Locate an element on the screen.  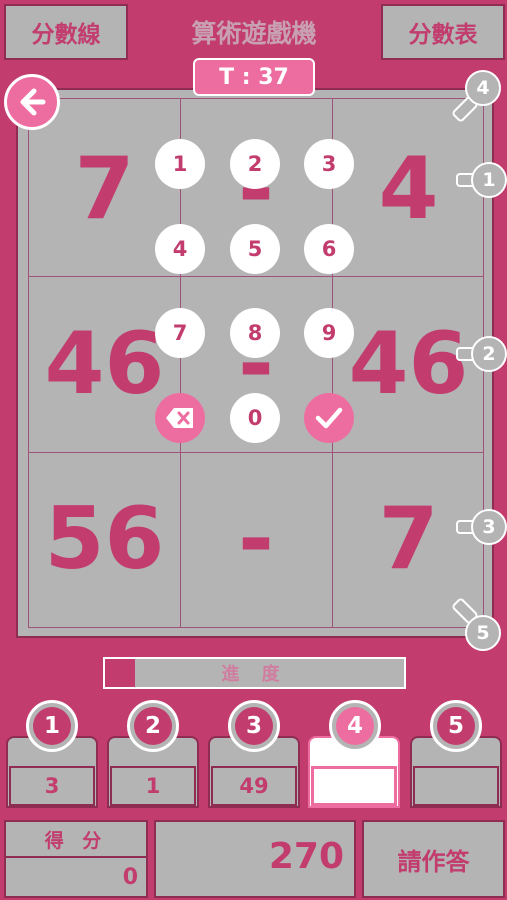
key-9: 9 is located at coordinates (329, 333).